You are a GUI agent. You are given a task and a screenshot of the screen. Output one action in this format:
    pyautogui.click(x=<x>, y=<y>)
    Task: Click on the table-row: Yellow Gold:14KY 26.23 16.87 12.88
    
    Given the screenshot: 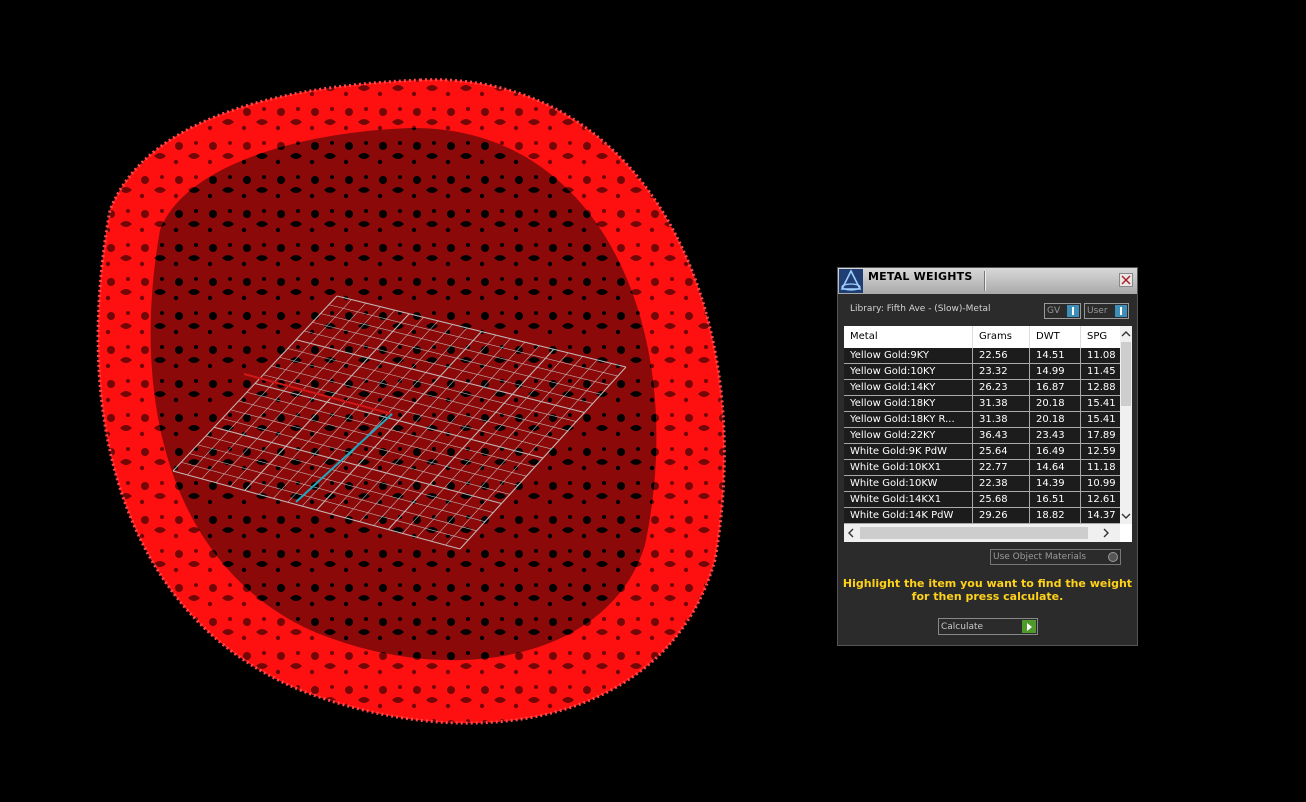 What is the action you would take?
    pyautogui.click(x=982, y=388)
    